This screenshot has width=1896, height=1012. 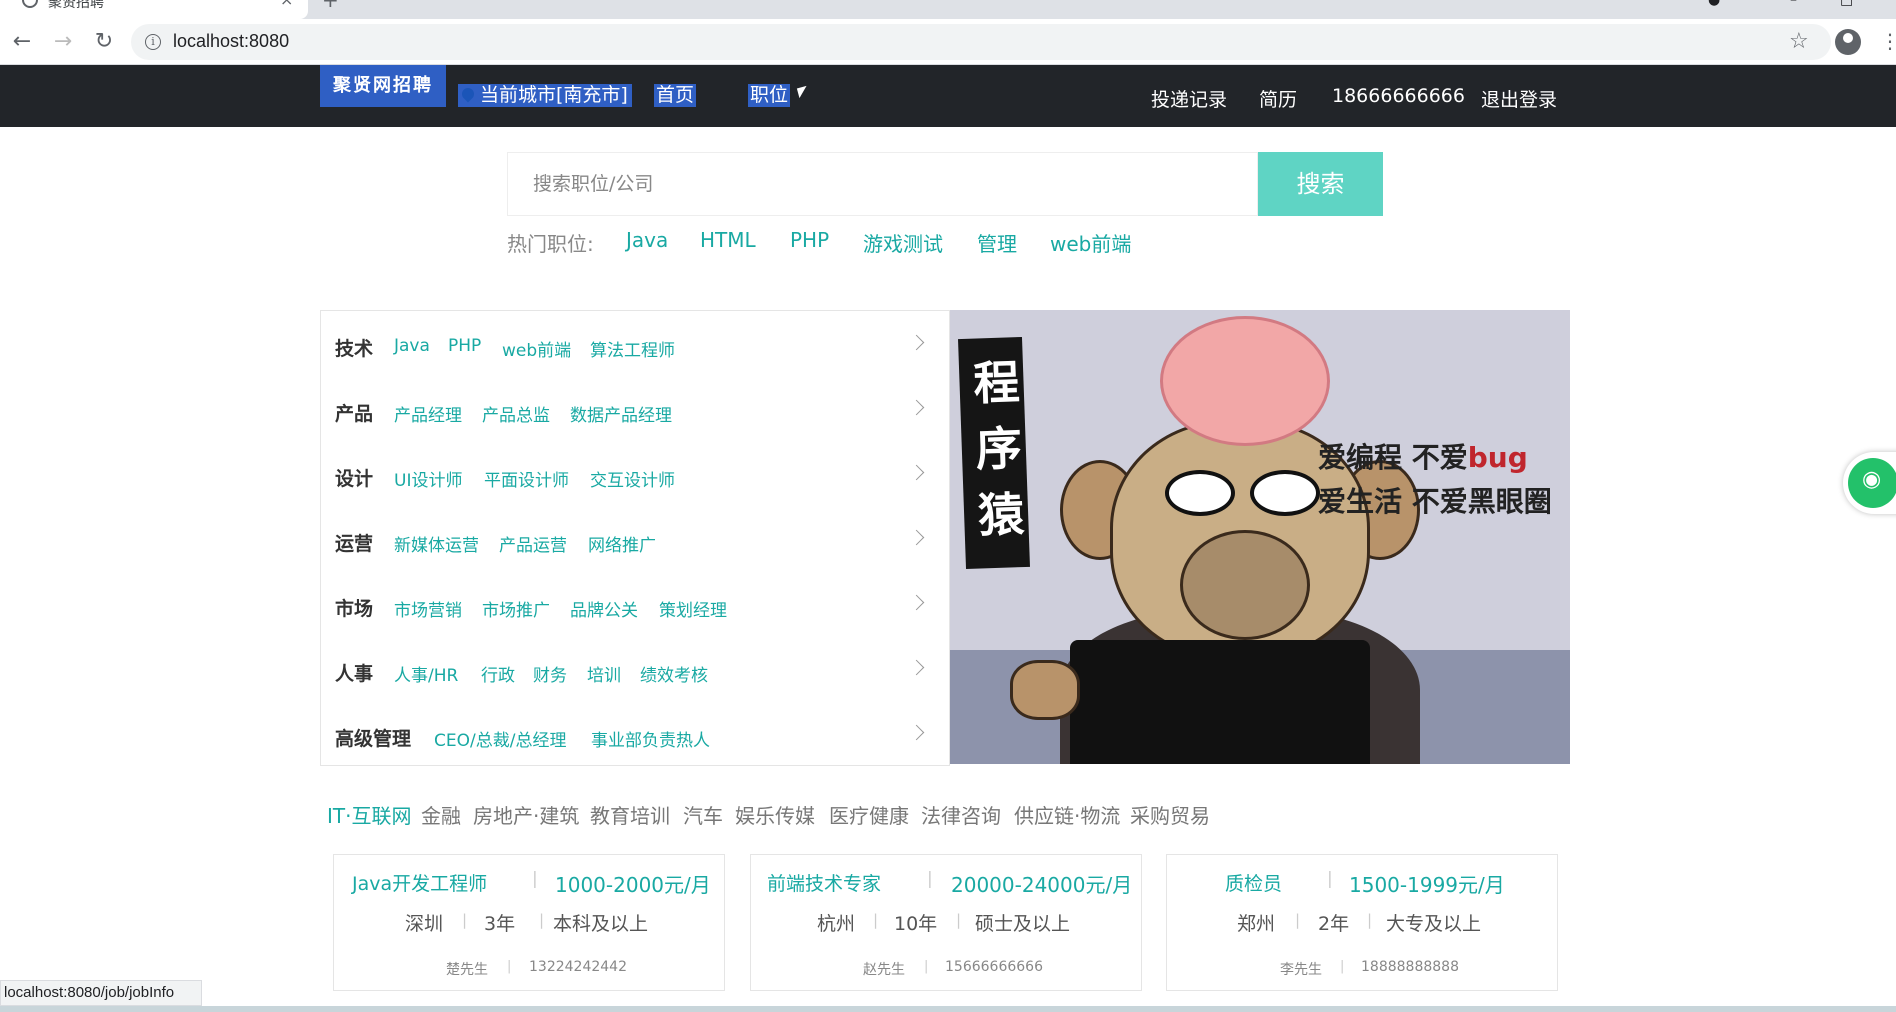 What do you see at coordinates (636, 668) in the screenshot?
I see `category-row-hr: 人事 人事/HR 行政 财务 培训 绩效考核` at bounding box center [636, 668].